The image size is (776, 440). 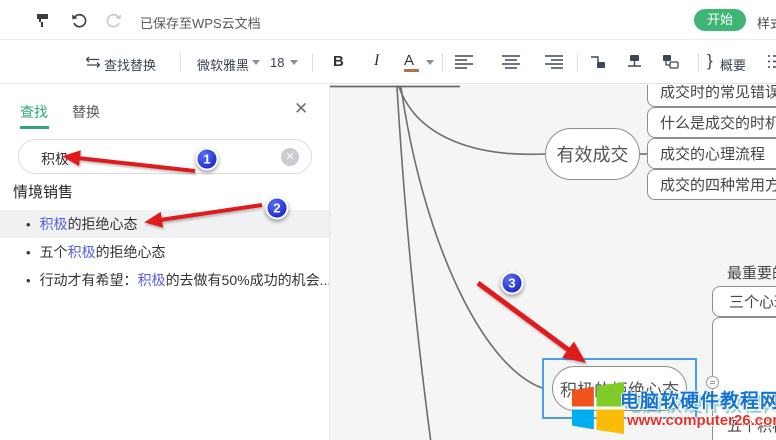 I want to click on mindmap-node: 三个心理, so click(x=744, y=301).